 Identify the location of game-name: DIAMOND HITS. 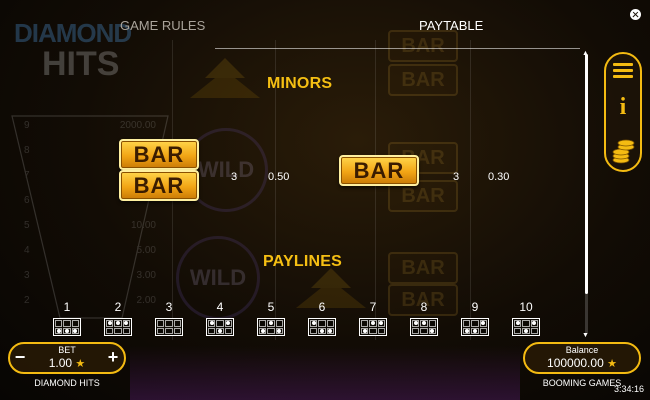
(67, 383).